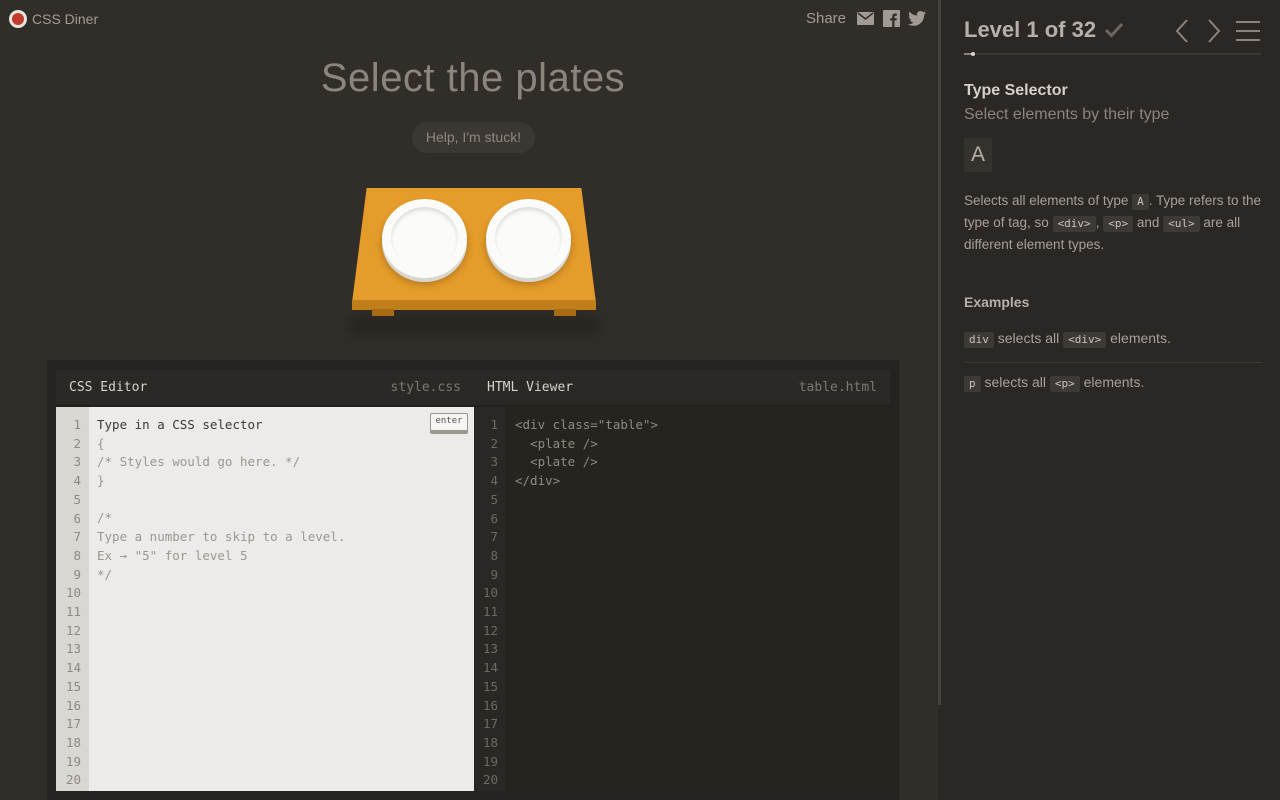 The image size is (1280, 800). I want to click on line-number: 2, so click(494, 443).